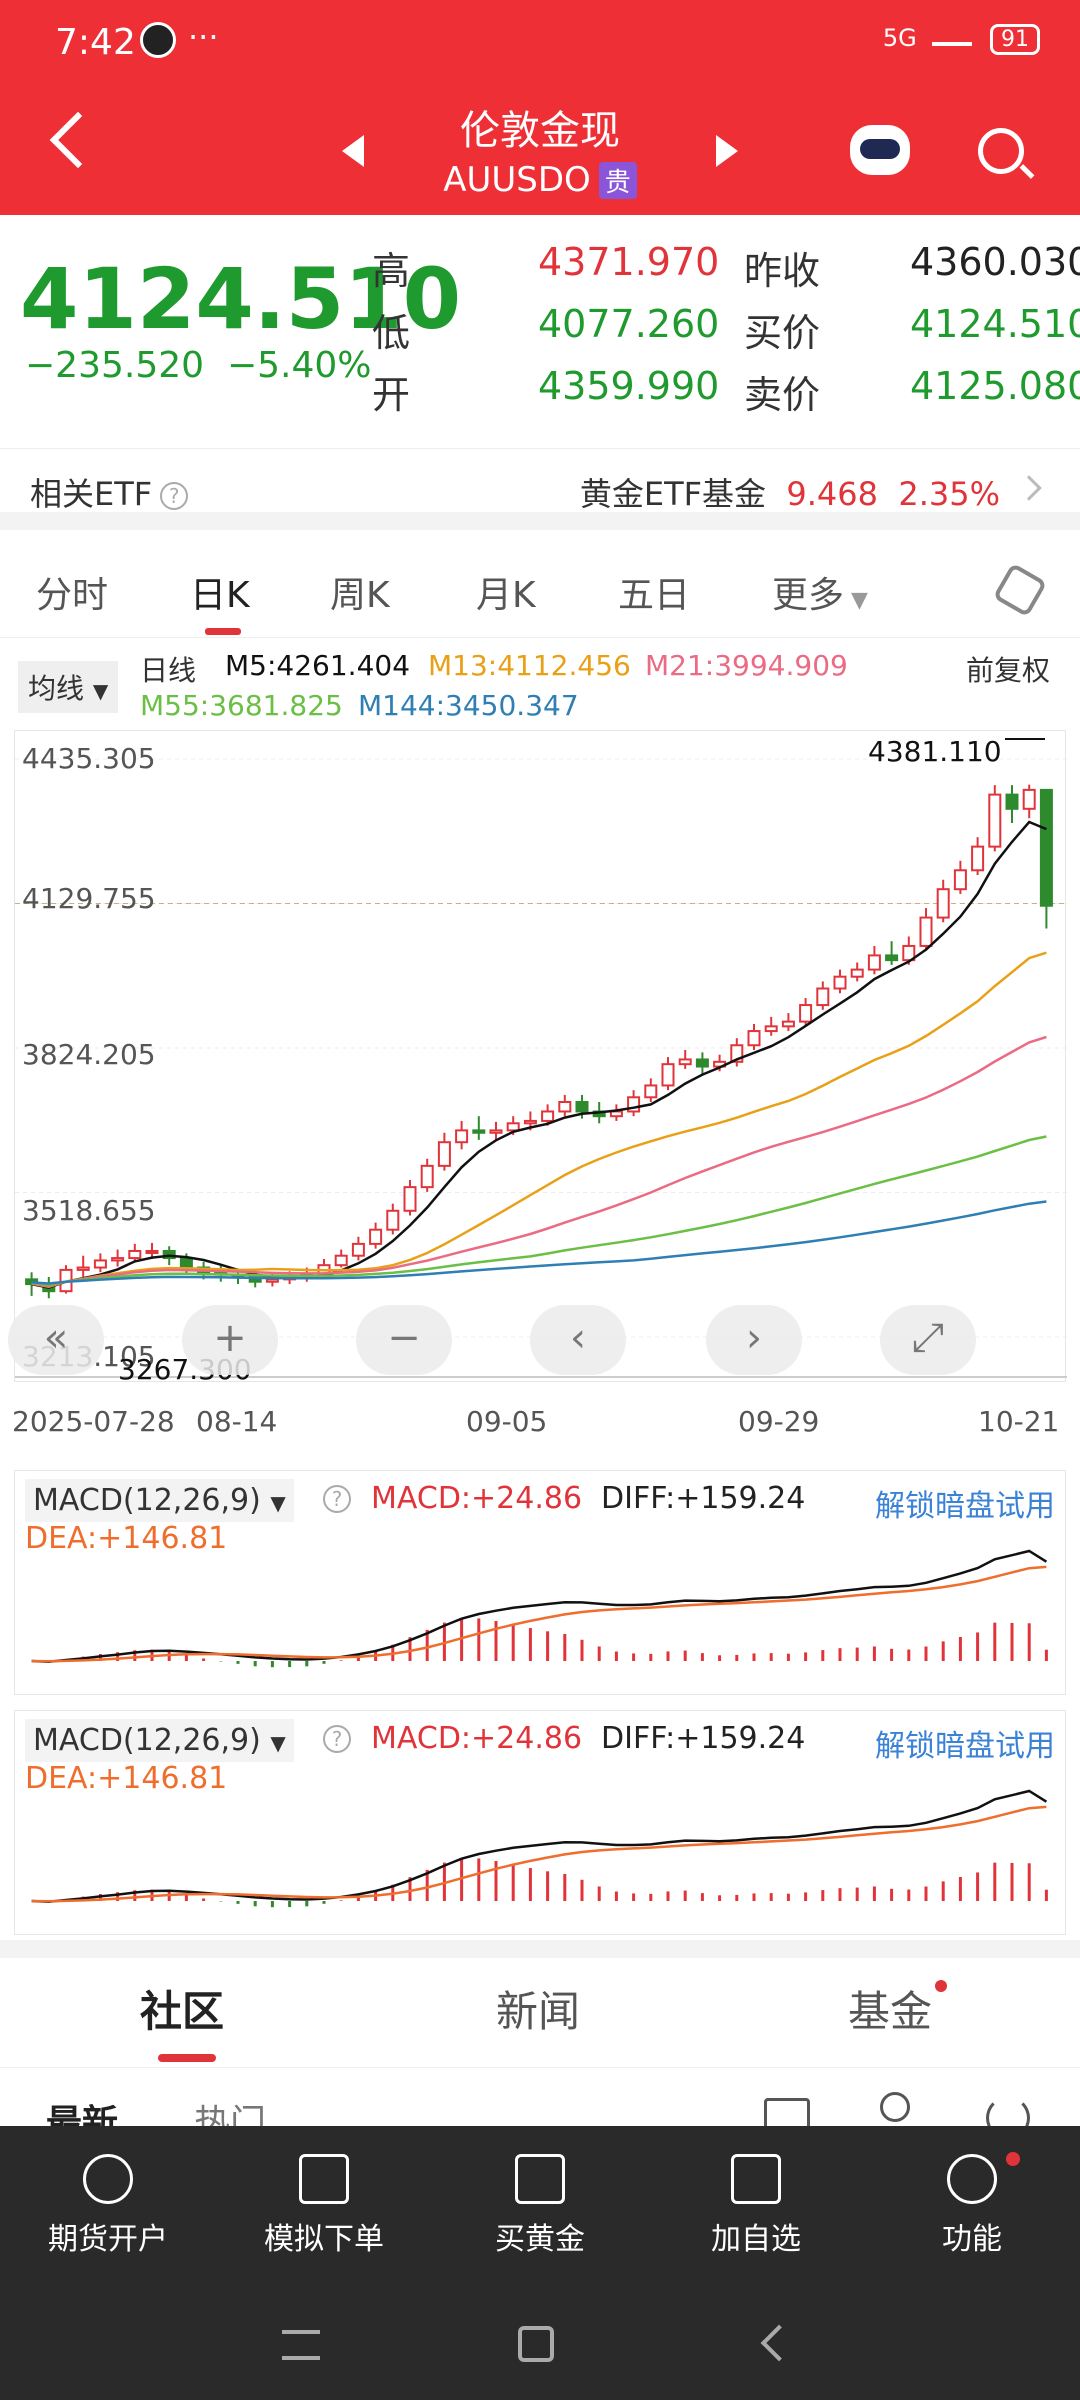 The width and height of the screenshot is (1080, 2400). I want to click on assistant-robot-icon, so click(880, 150).